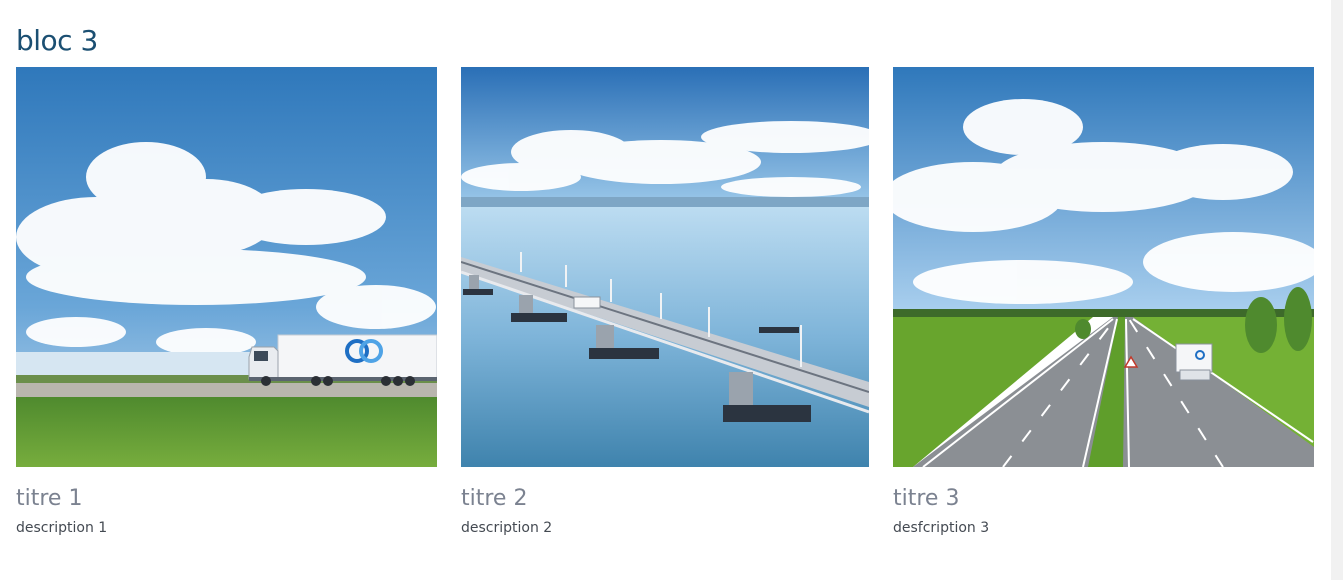 This screenshot has height=580, width=1343. I want to click on card-title: titre 1, so click(226, 499).